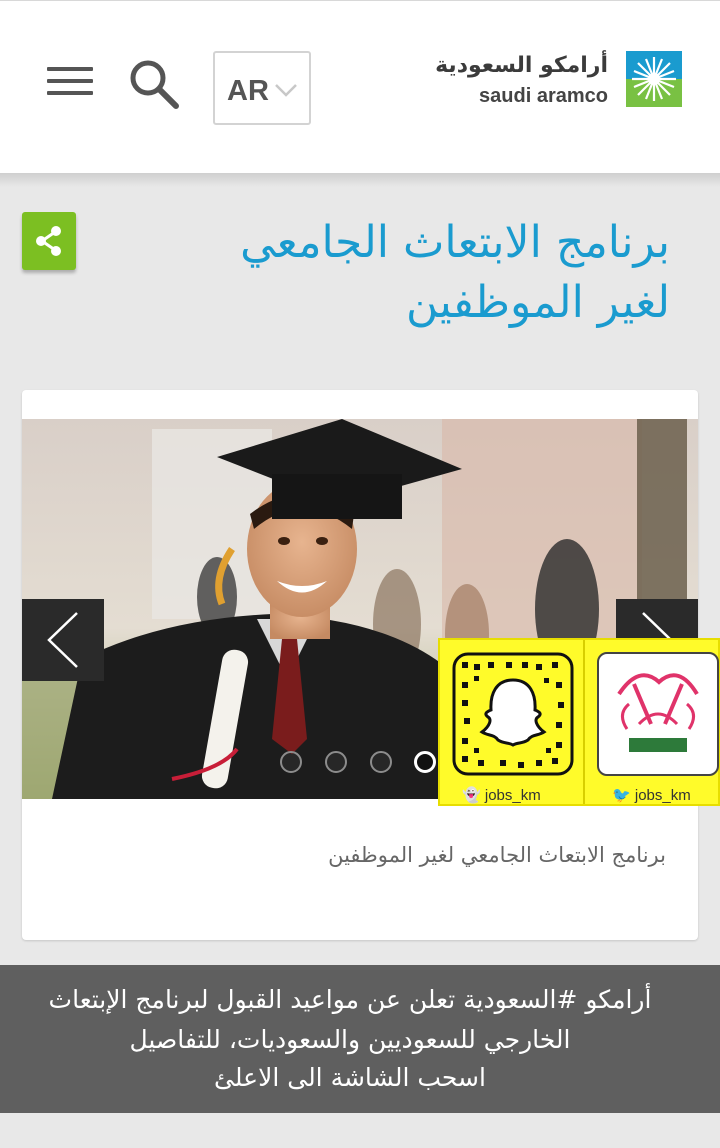  What do you see at coordinates (584, 722) in the screenshot?
I see `overlay-divider` at bounding box center [584, 722].